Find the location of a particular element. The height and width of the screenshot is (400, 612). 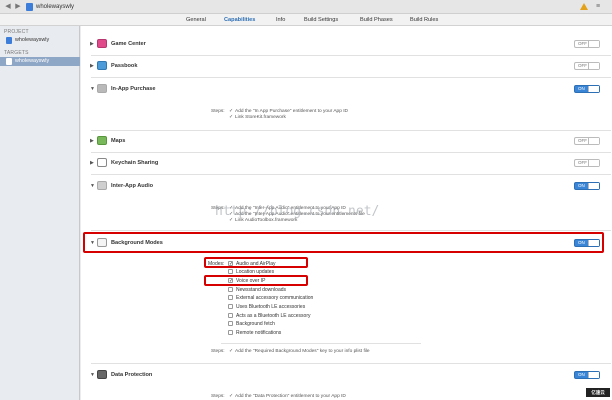

warning-triangle-icon is located at coordinates (584, 6).